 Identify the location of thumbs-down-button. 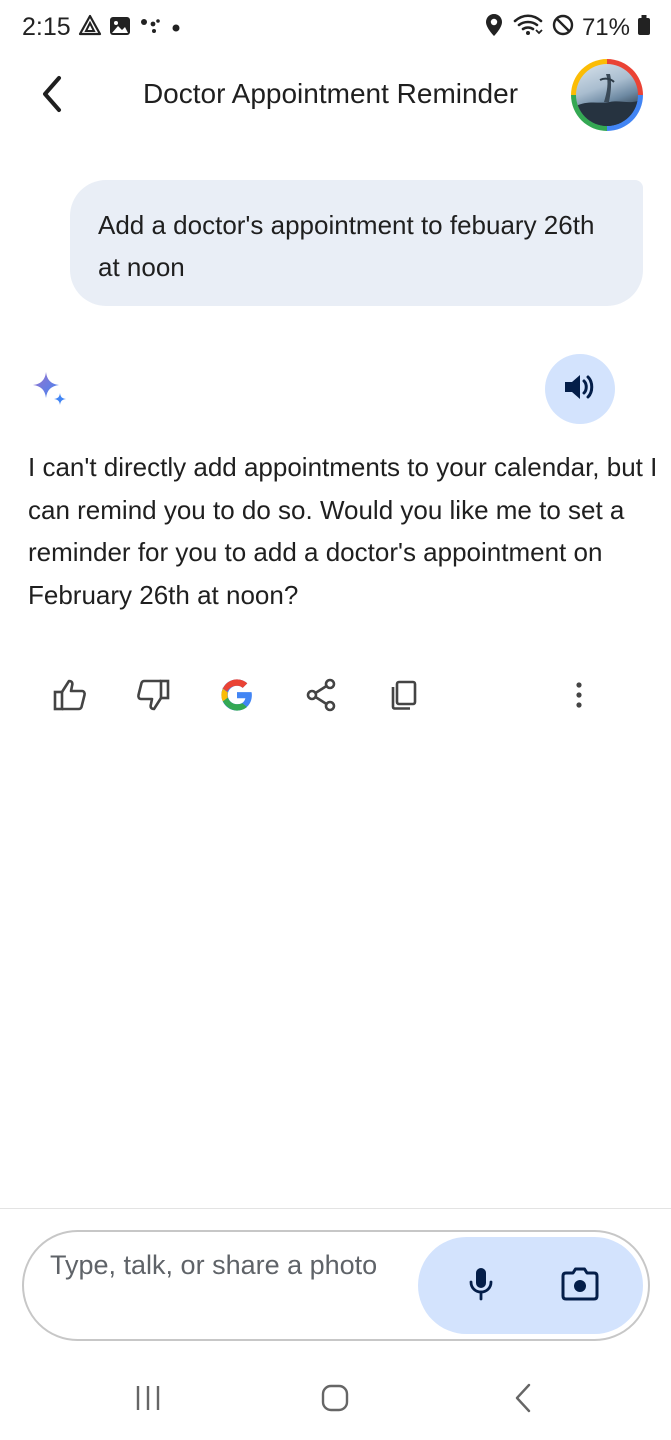
(153, 697).